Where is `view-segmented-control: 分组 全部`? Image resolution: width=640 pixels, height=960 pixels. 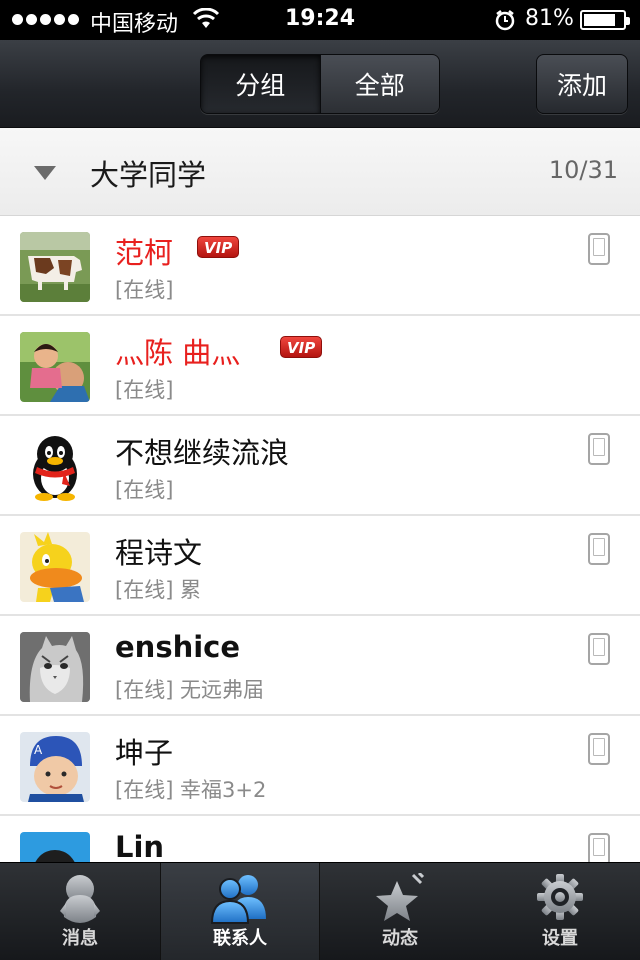 view-segmented-control: 分组 全部 is located at coordinates (320, 84).